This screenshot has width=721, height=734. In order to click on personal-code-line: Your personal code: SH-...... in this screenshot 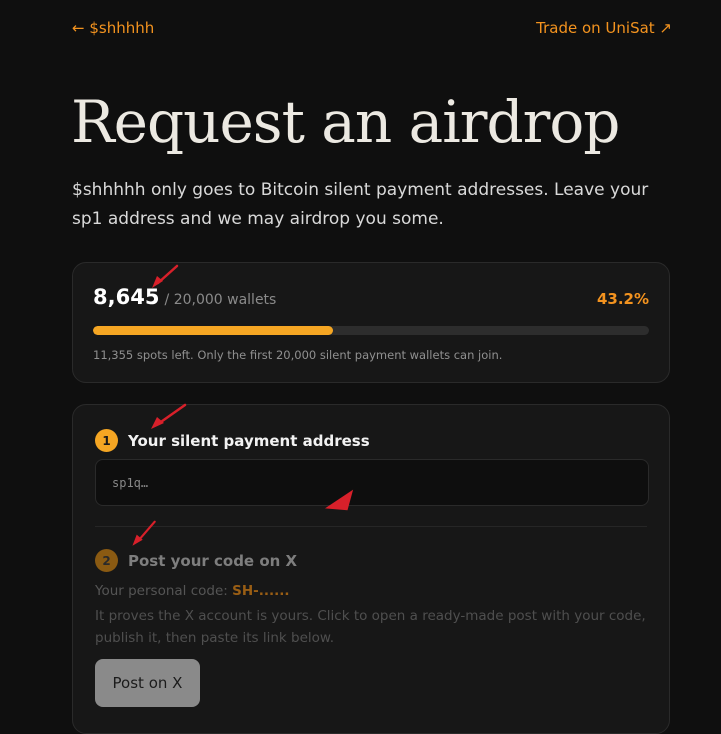, I will do `click(192, 591)`.